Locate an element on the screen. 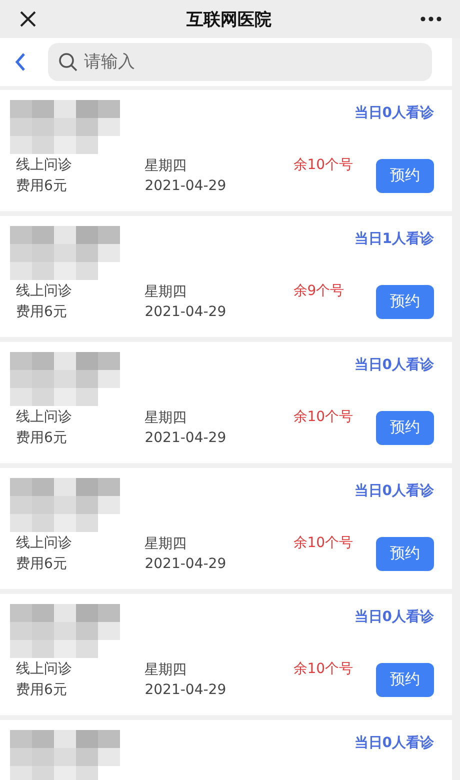 This screenshot has width=460, height=780. more-icon is located at coordinates (431, 19).